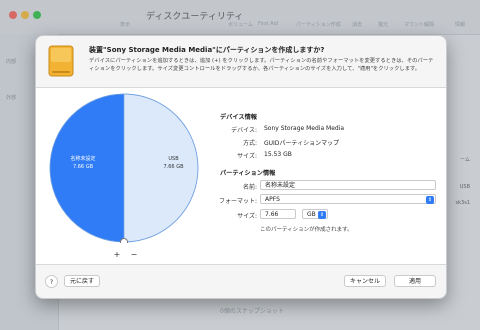 Image resolution: width=480 pixels, height=330 pixels. Describe the element at coordinates (278, 214) in the screenshot. I see `partition-size-field: 7.66` at that location.